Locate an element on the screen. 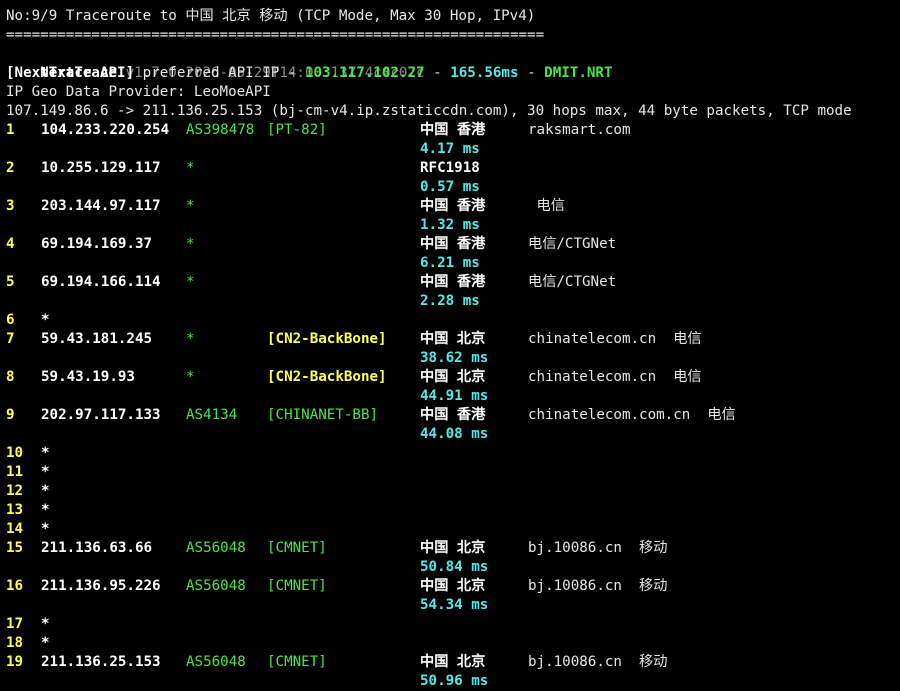 Image resolution: width=900 pixels, height=691 pixels. hop-asn: AS398478 is located at coordinates (220, 130).